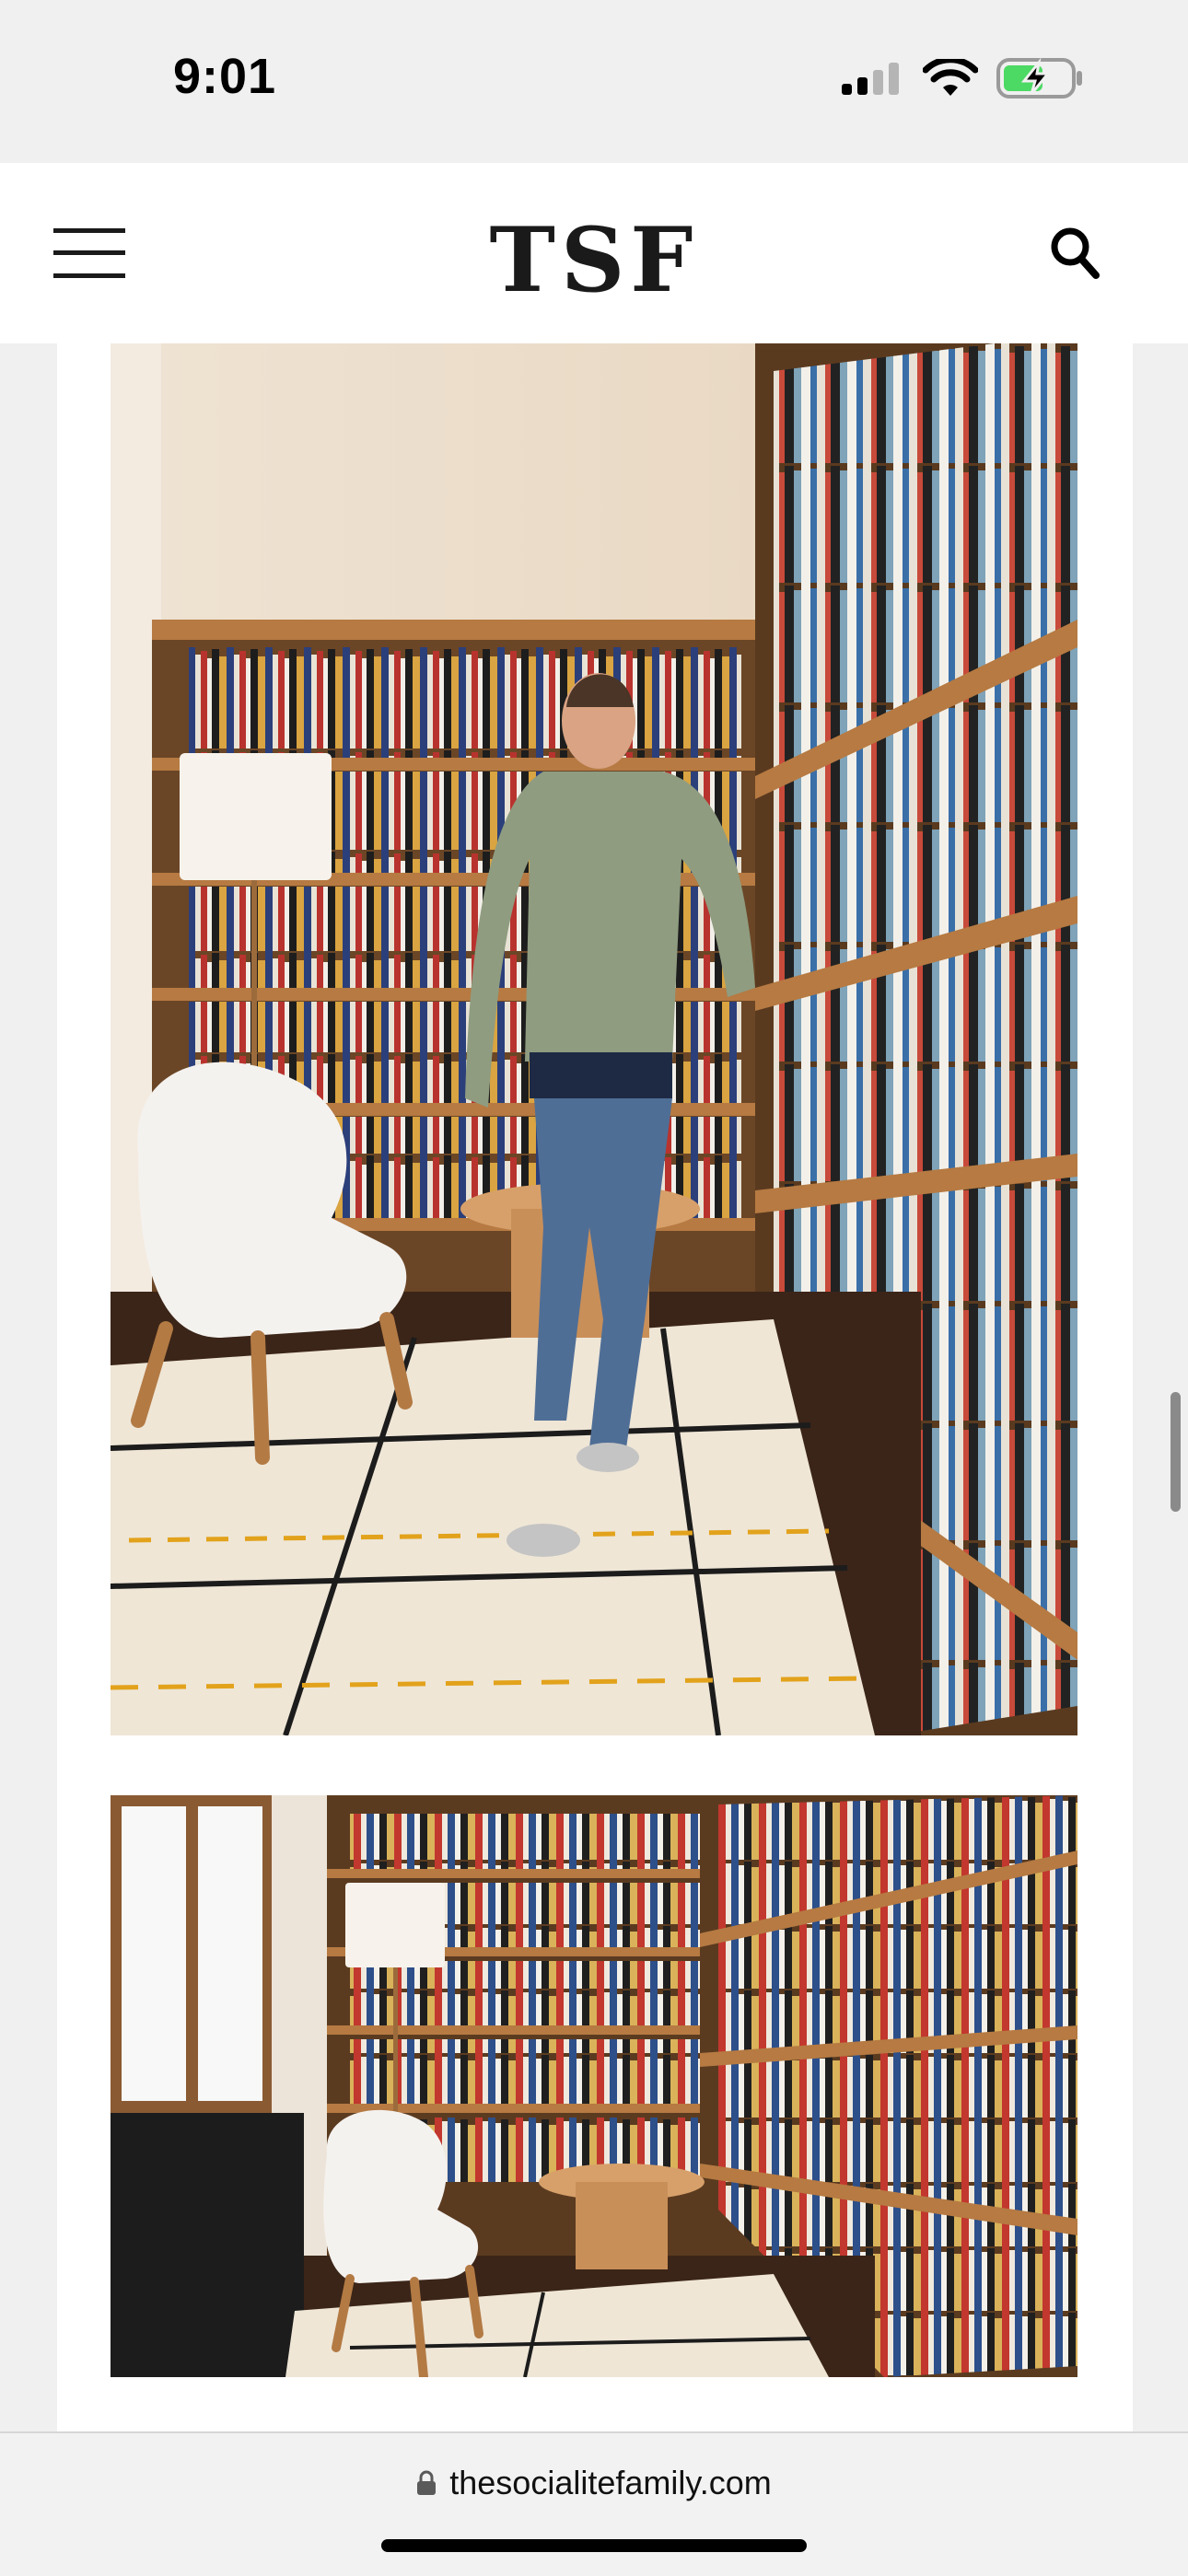  I want to click on cellular-signal-icon, so click(870, 79).